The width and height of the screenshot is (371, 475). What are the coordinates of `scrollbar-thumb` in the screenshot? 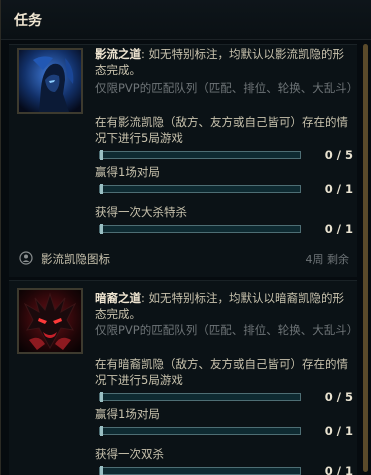 It's located at (365, 258).